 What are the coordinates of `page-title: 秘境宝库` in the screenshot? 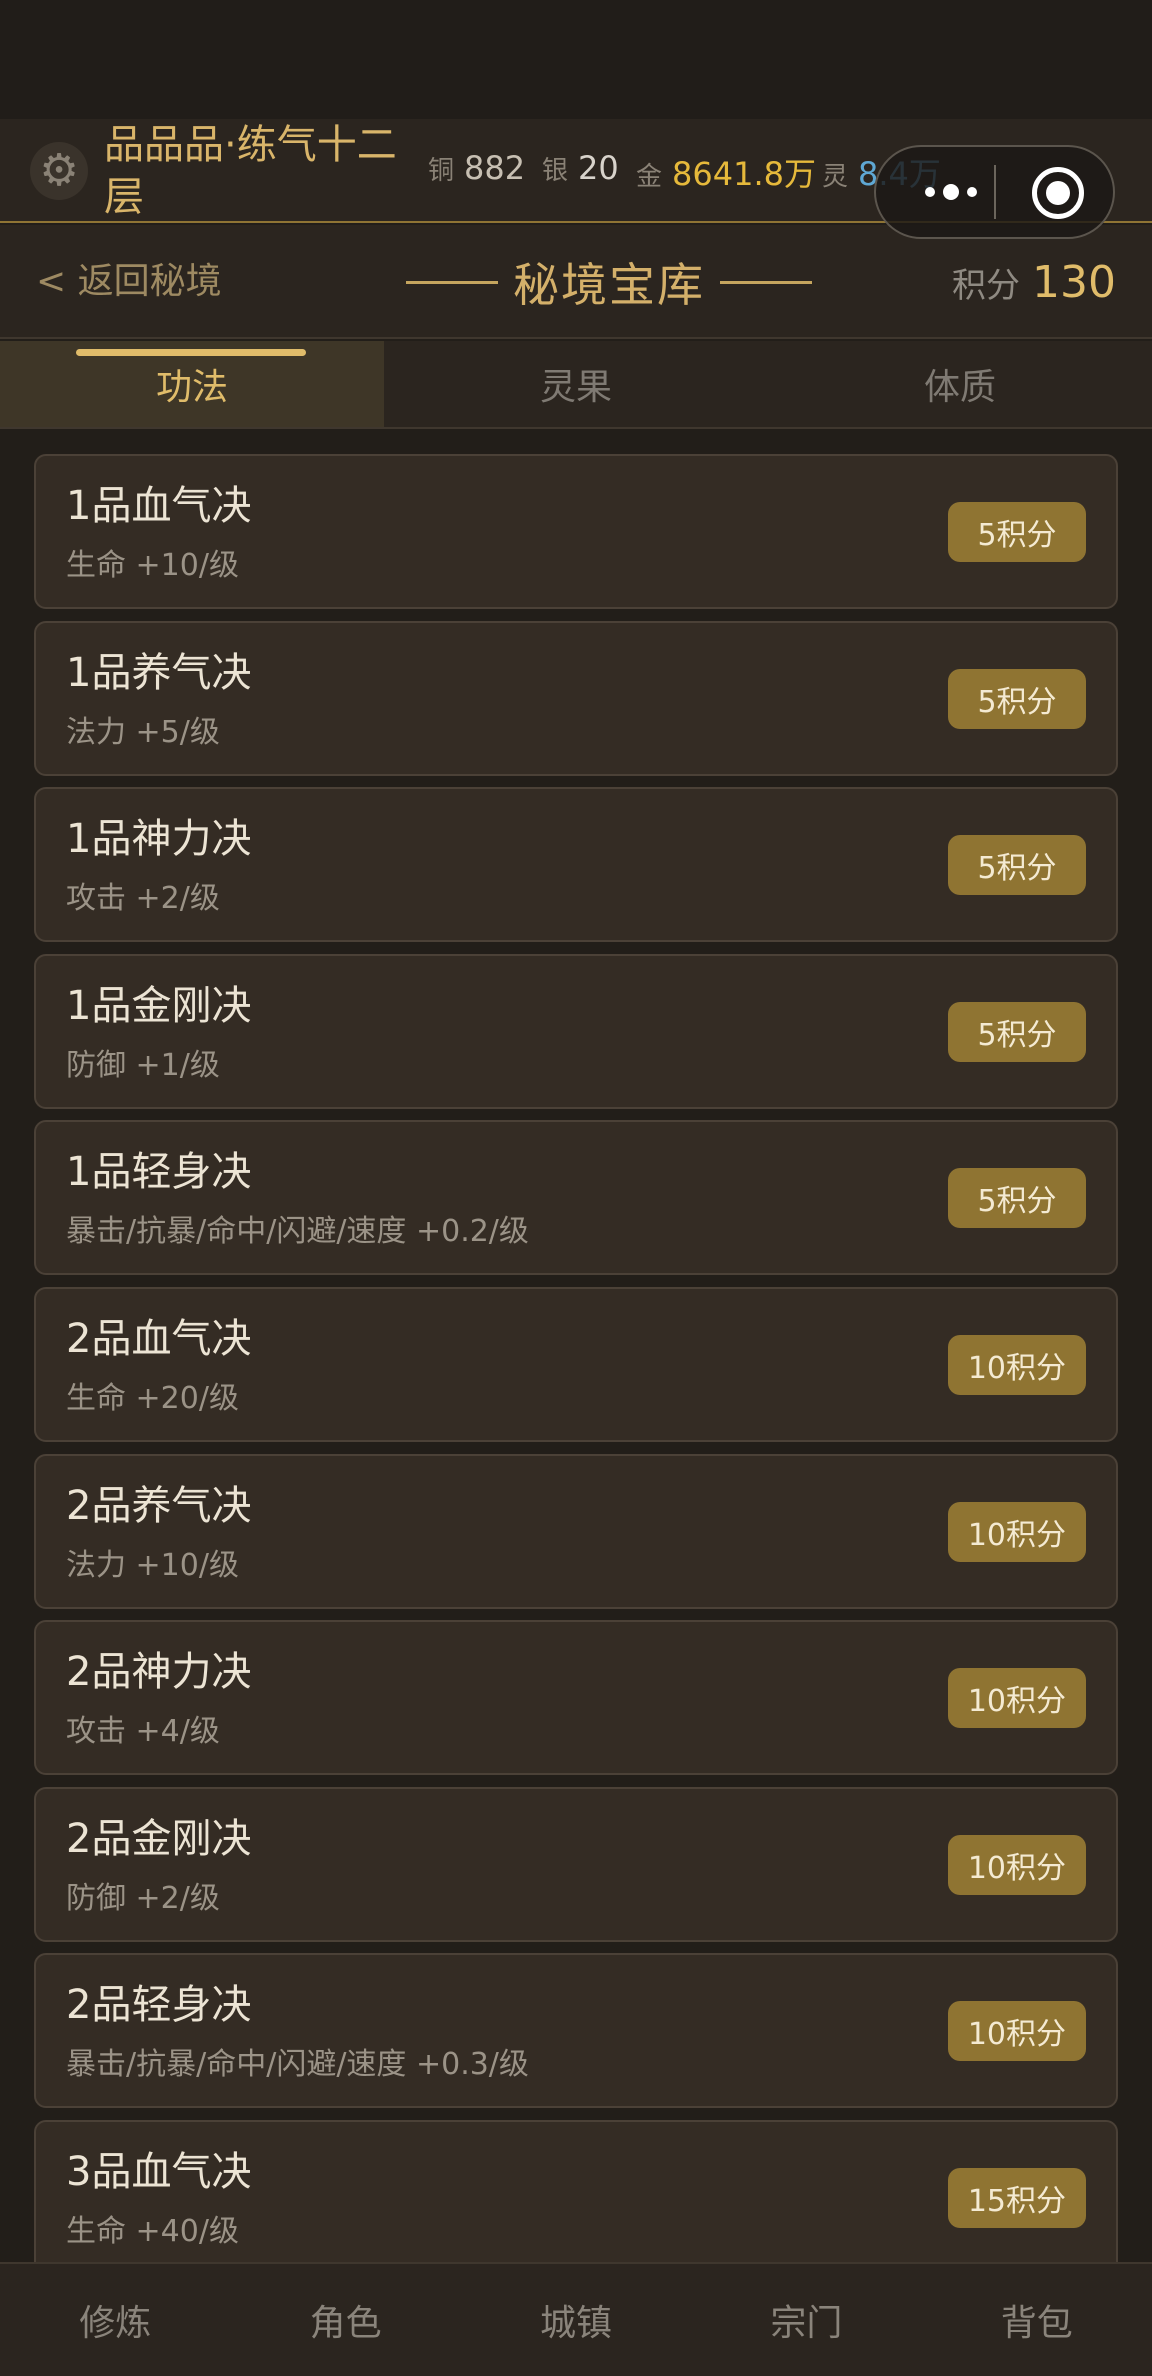 It's located at (609, 282).